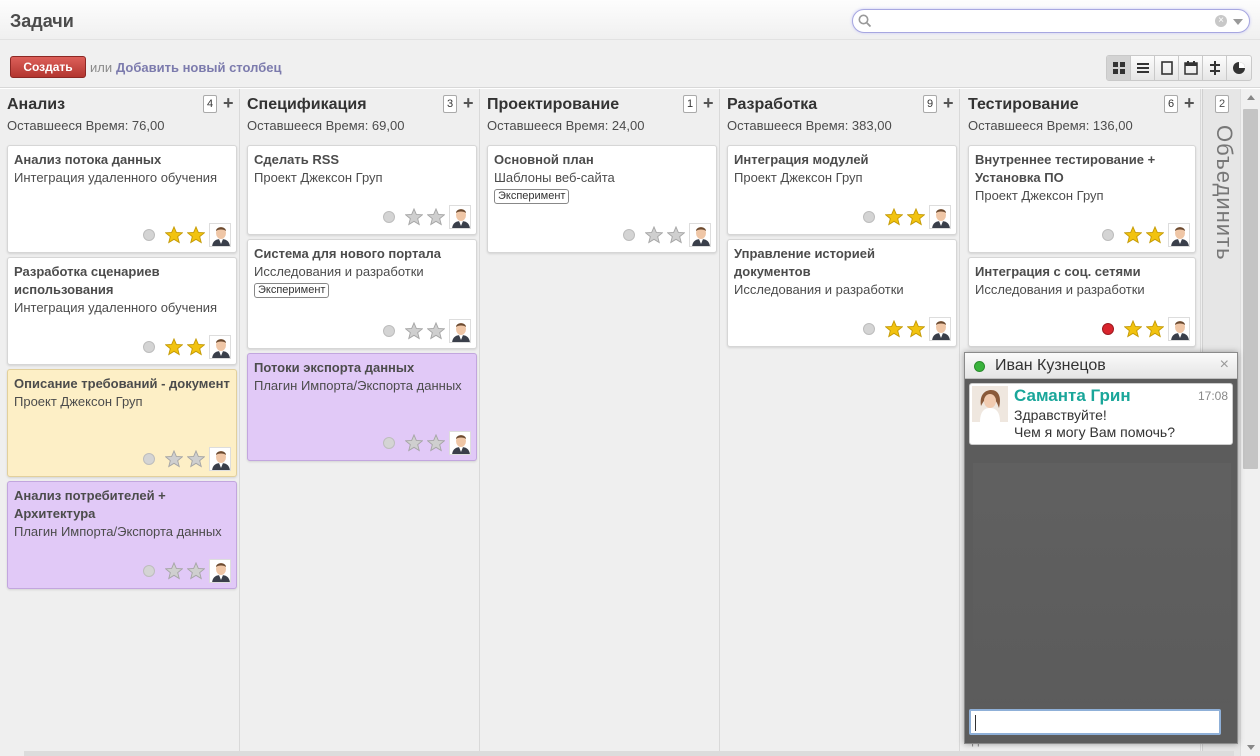 The width and height of the screenshot is (1260, 756). Describe the element at coordinates (1250, 289) in the screenshot. I see `scroll-thumb` at that location.